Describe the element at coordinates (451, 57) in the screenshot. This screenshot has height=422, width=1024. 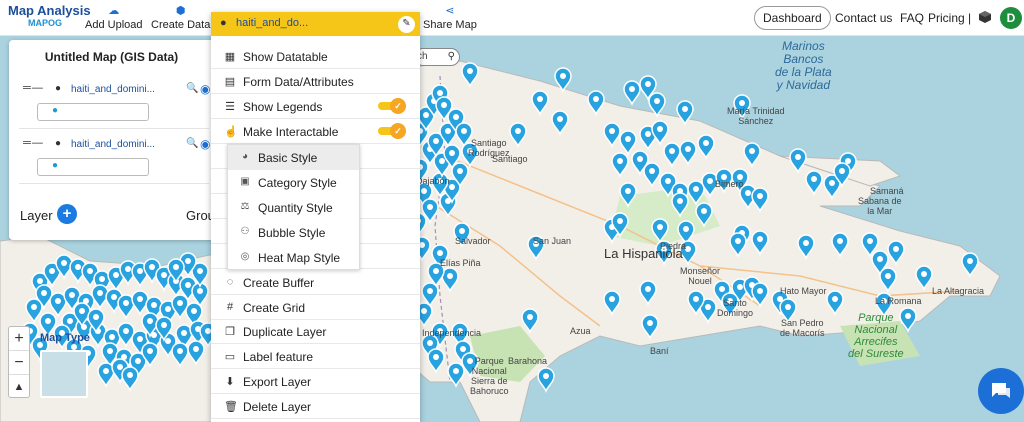
I see `search-icon: ⚲` at that location.